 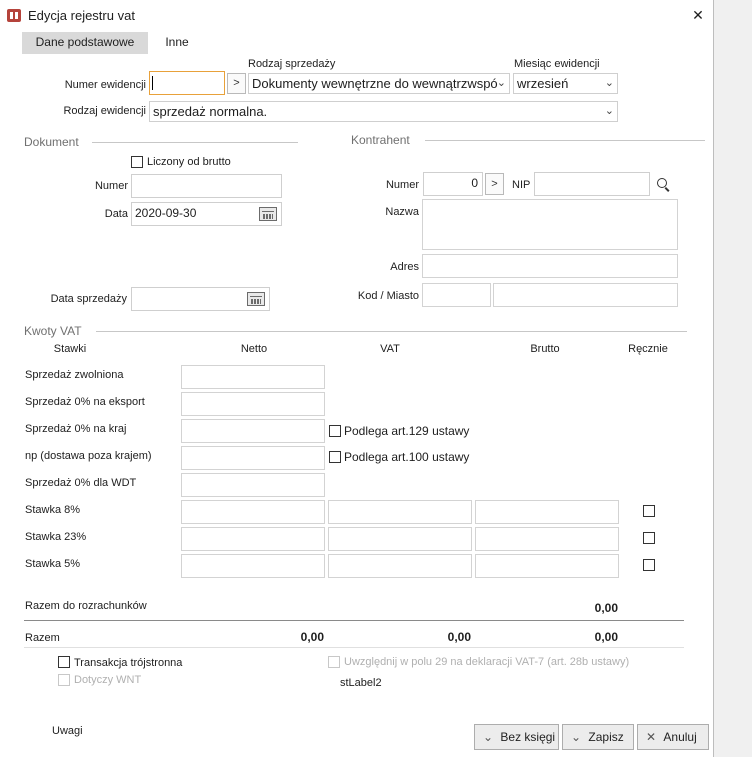 I want to click on kod-input, so click(x=456, y=295).